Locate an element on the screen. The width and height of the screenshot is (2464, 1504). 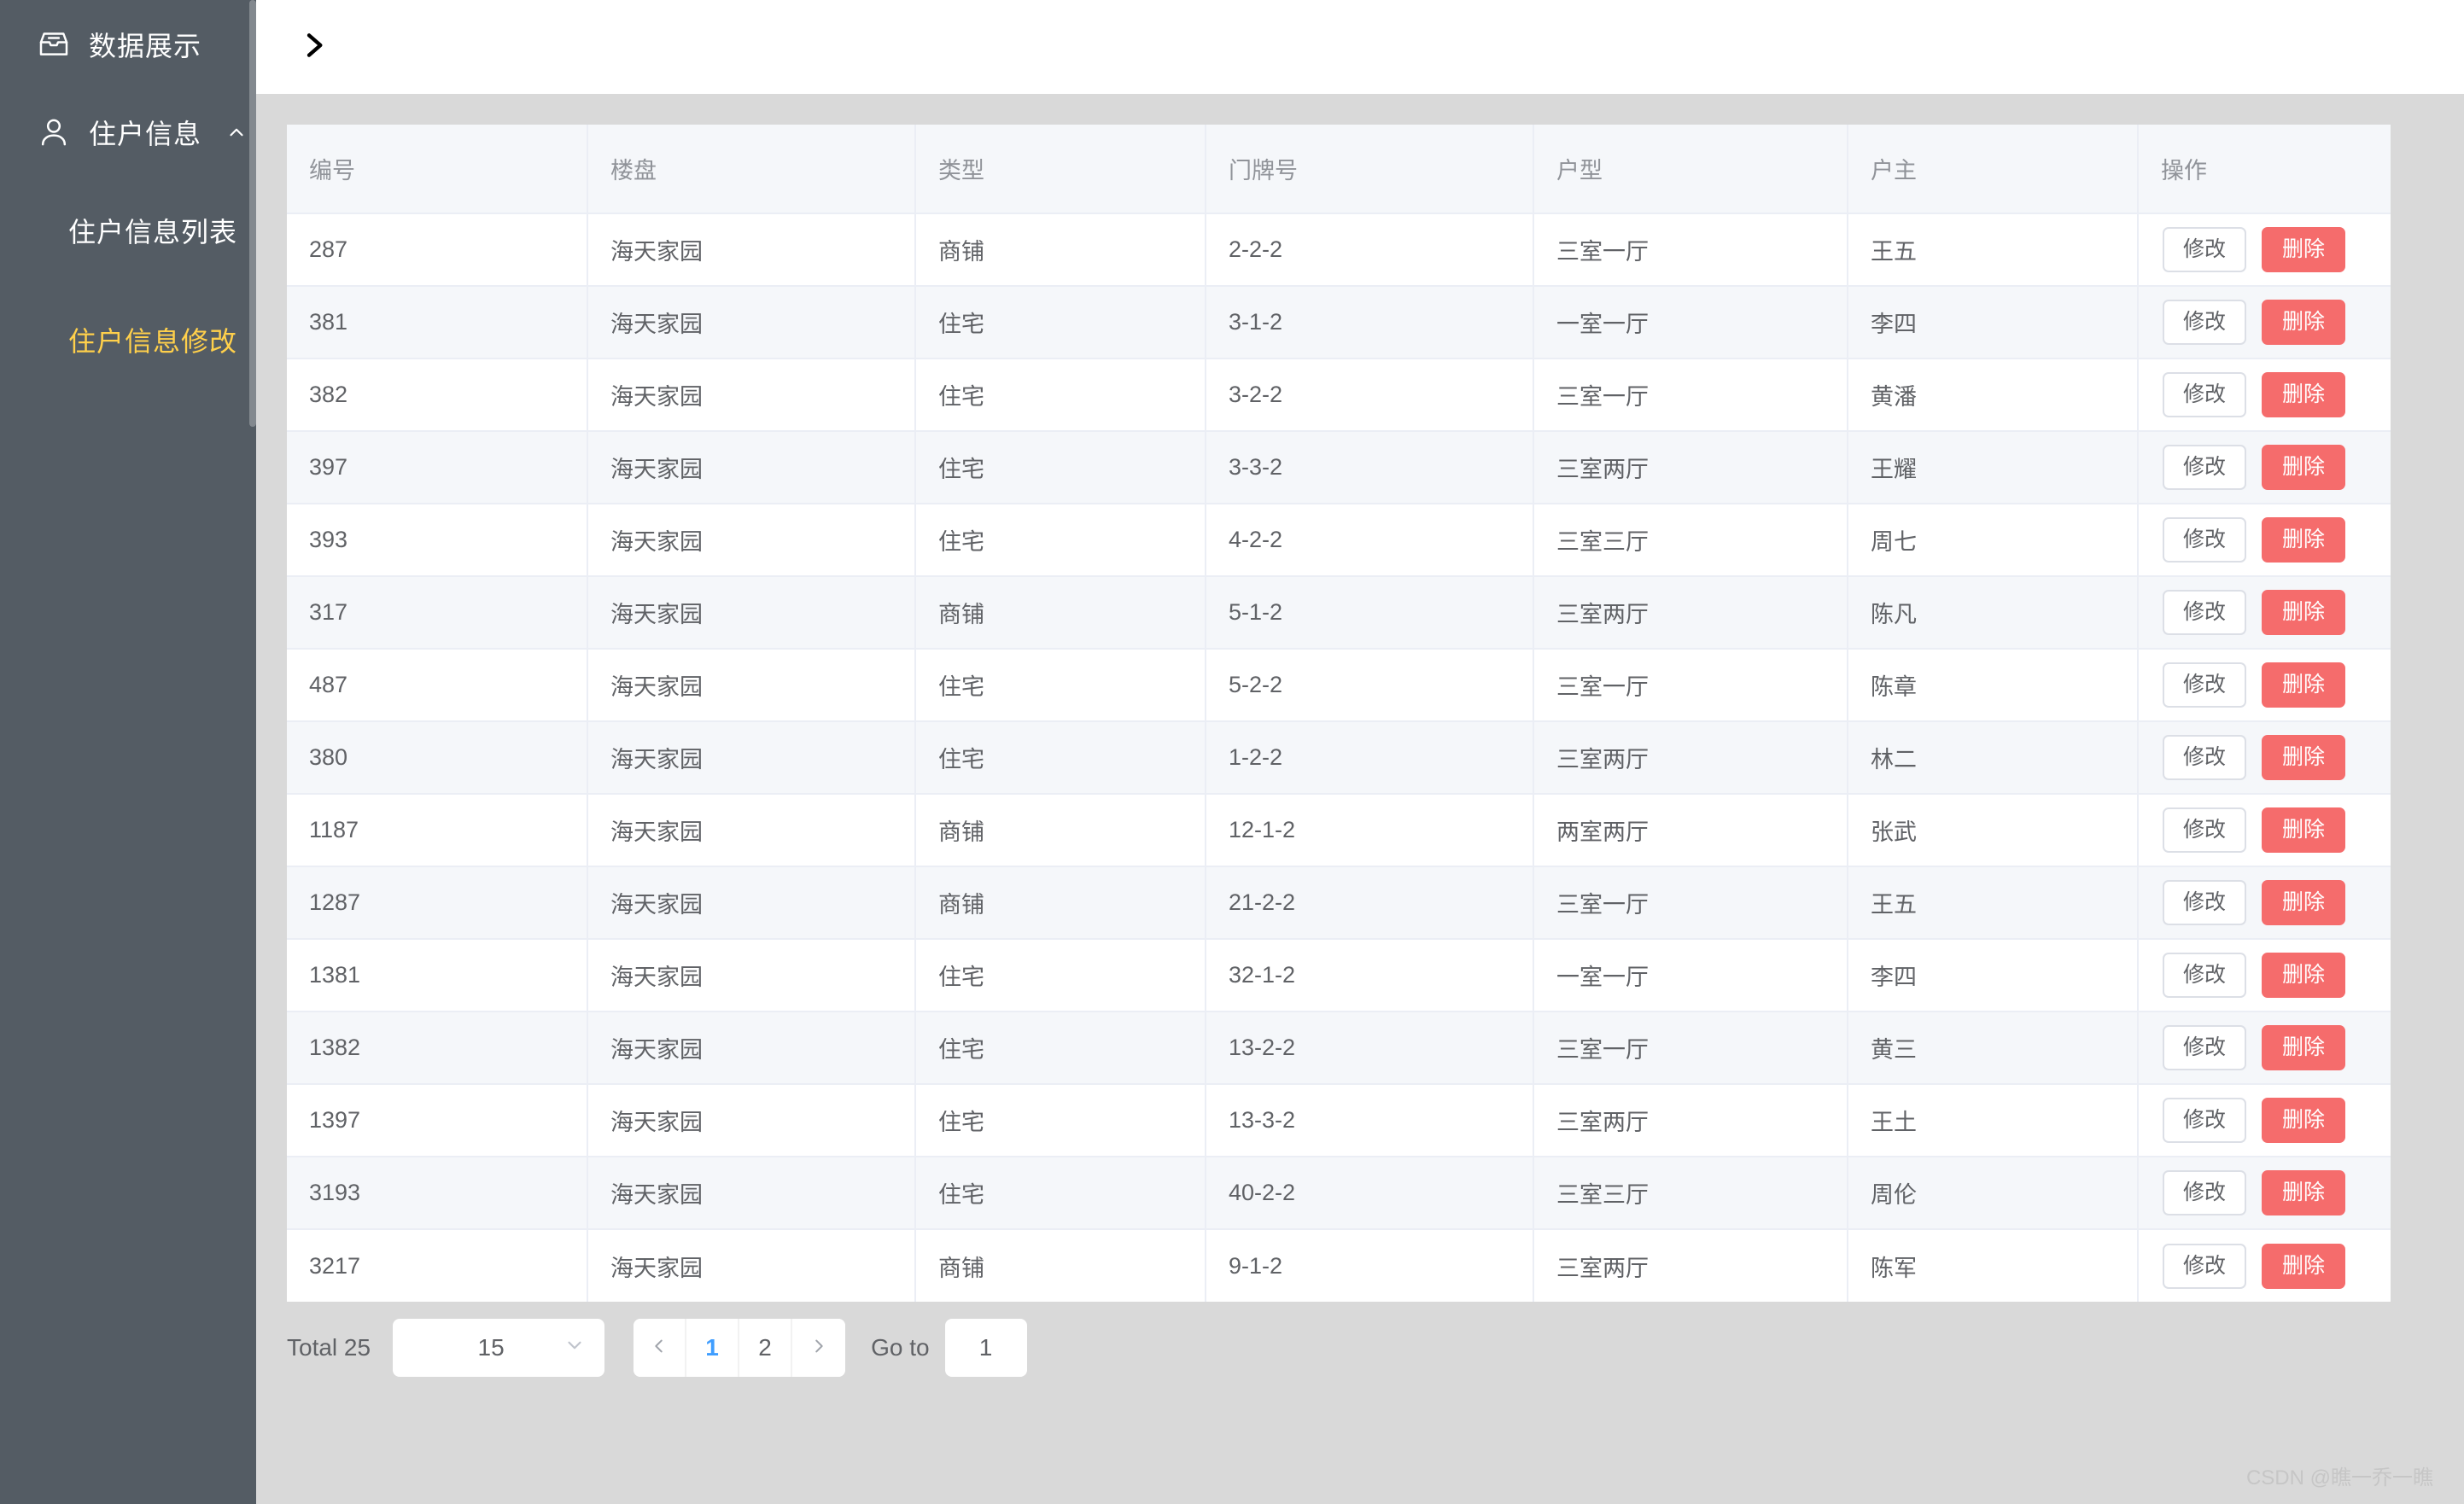
table-row: 1187 海天家园 商铺 12-1-2 两室两厅 张武 修改 删除 is located at coordinates (1339, 830).